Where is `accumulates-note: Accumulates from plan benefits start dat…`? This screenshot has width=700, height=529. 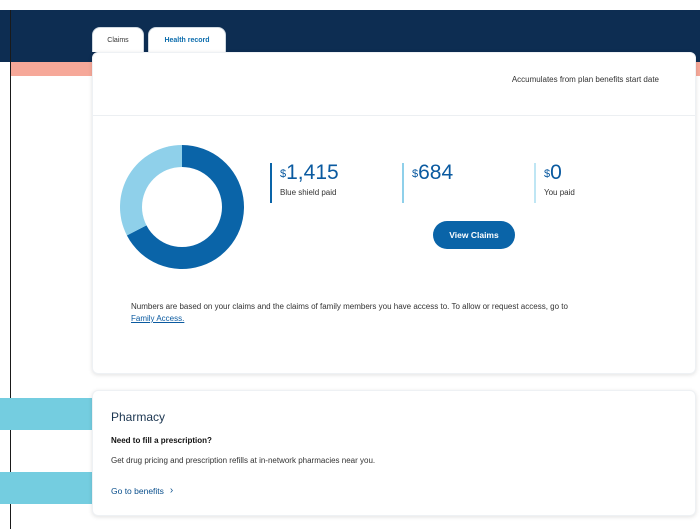 accumulates-note: Accumulates from plan benefits start dat… is located at coordinates (585, 79).